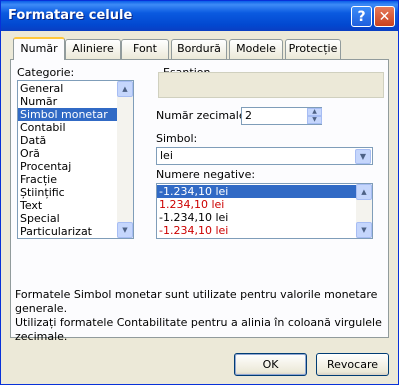 The height and width of the screenshot is (385, 399). What do you see at coordinates (75, 166) in the screenshot?
I see `category-item: Procentaj` at bounding box center [75, 166].